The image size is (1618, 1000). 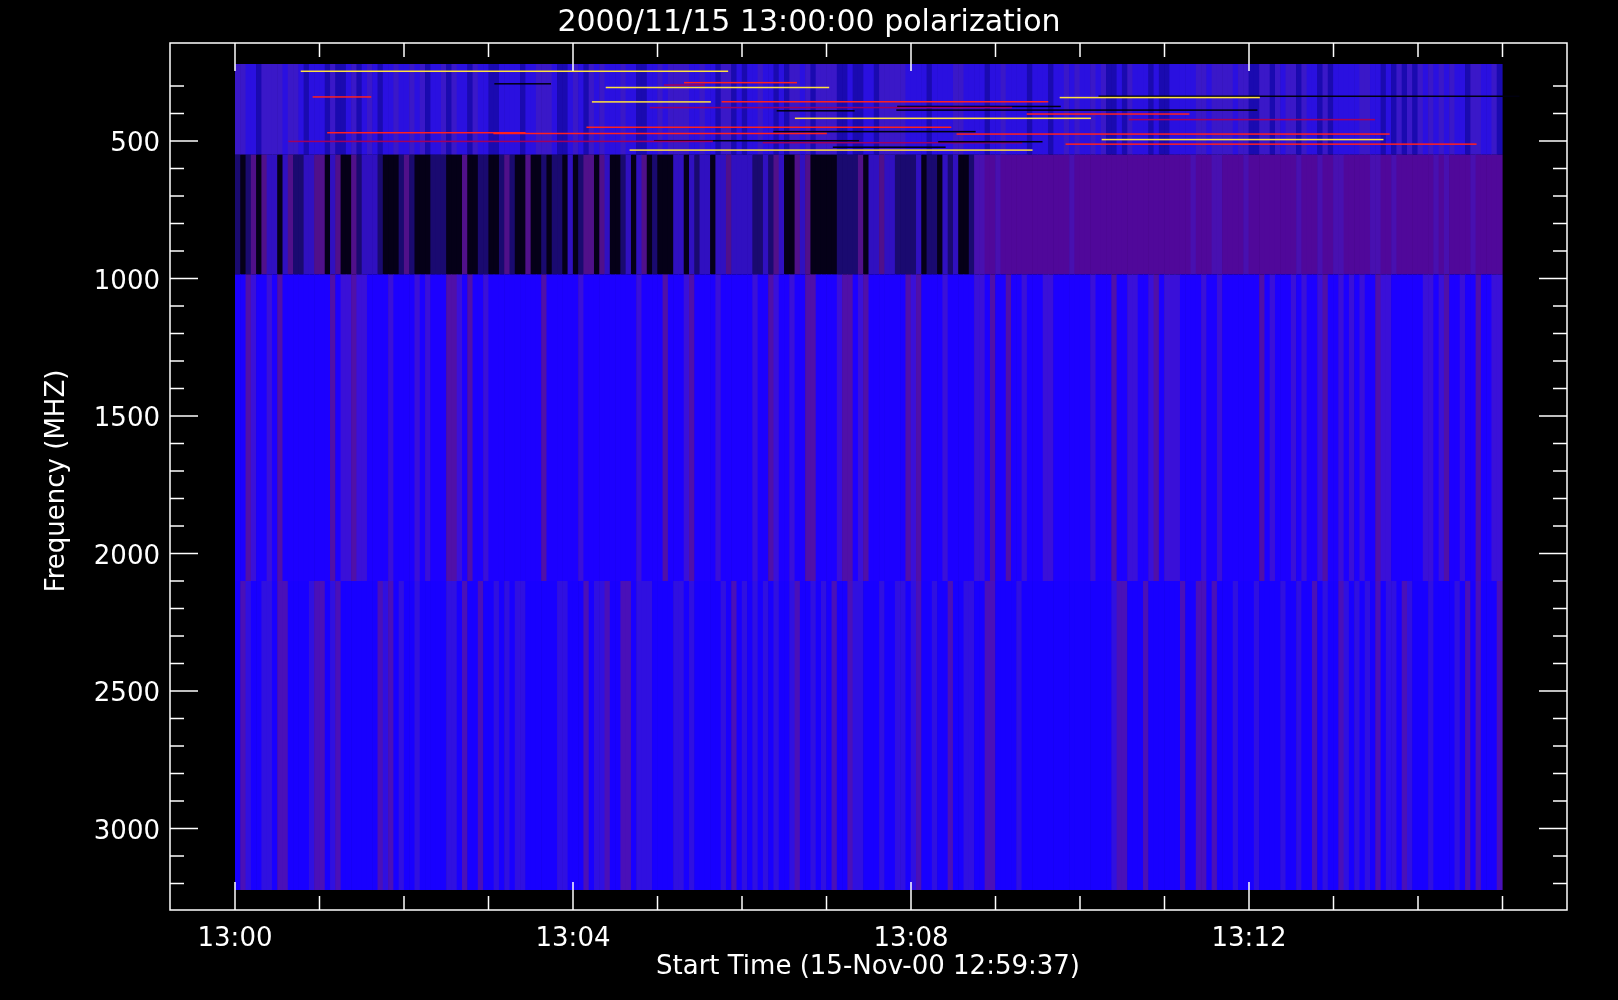 I want to click on plot-title: 2000/11/15 13:00:00 polarization, so click(x=809, y=20).